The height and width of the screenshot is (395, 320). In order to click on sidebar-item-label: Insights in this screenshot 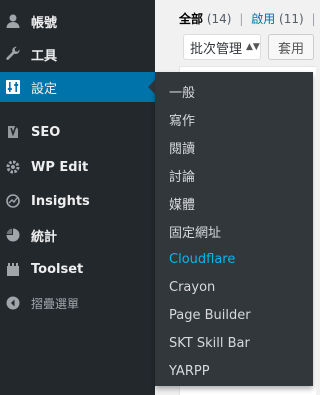, I will do `click(60, 201)`.